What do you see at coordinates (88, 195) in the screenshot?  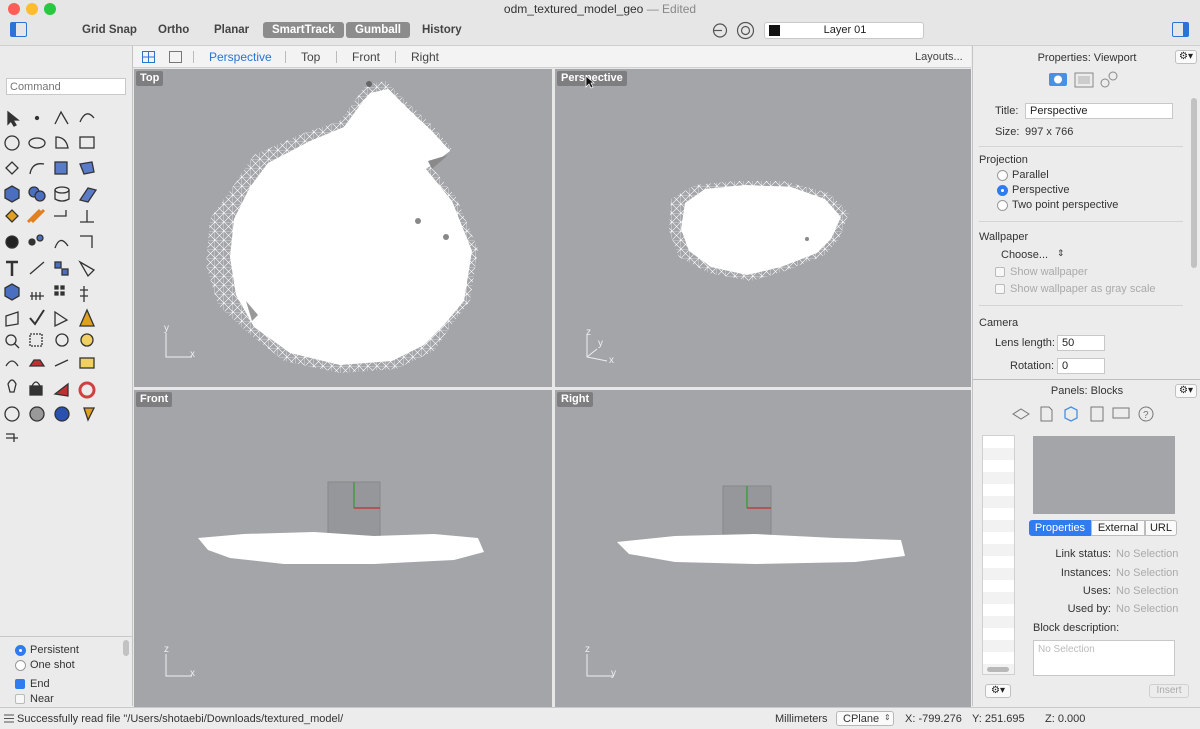 I see `plane-tool-icon` at bounding box center [88, 195].